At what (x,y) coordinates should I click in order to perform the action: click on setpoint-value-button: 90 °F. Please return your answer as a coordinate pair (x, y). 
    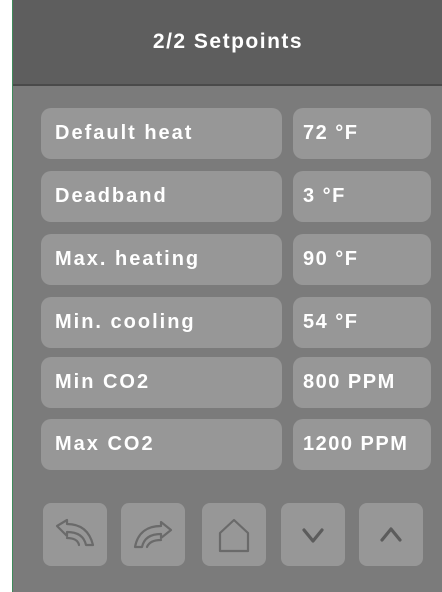
    Looking at the image, I should click on (362, 259).